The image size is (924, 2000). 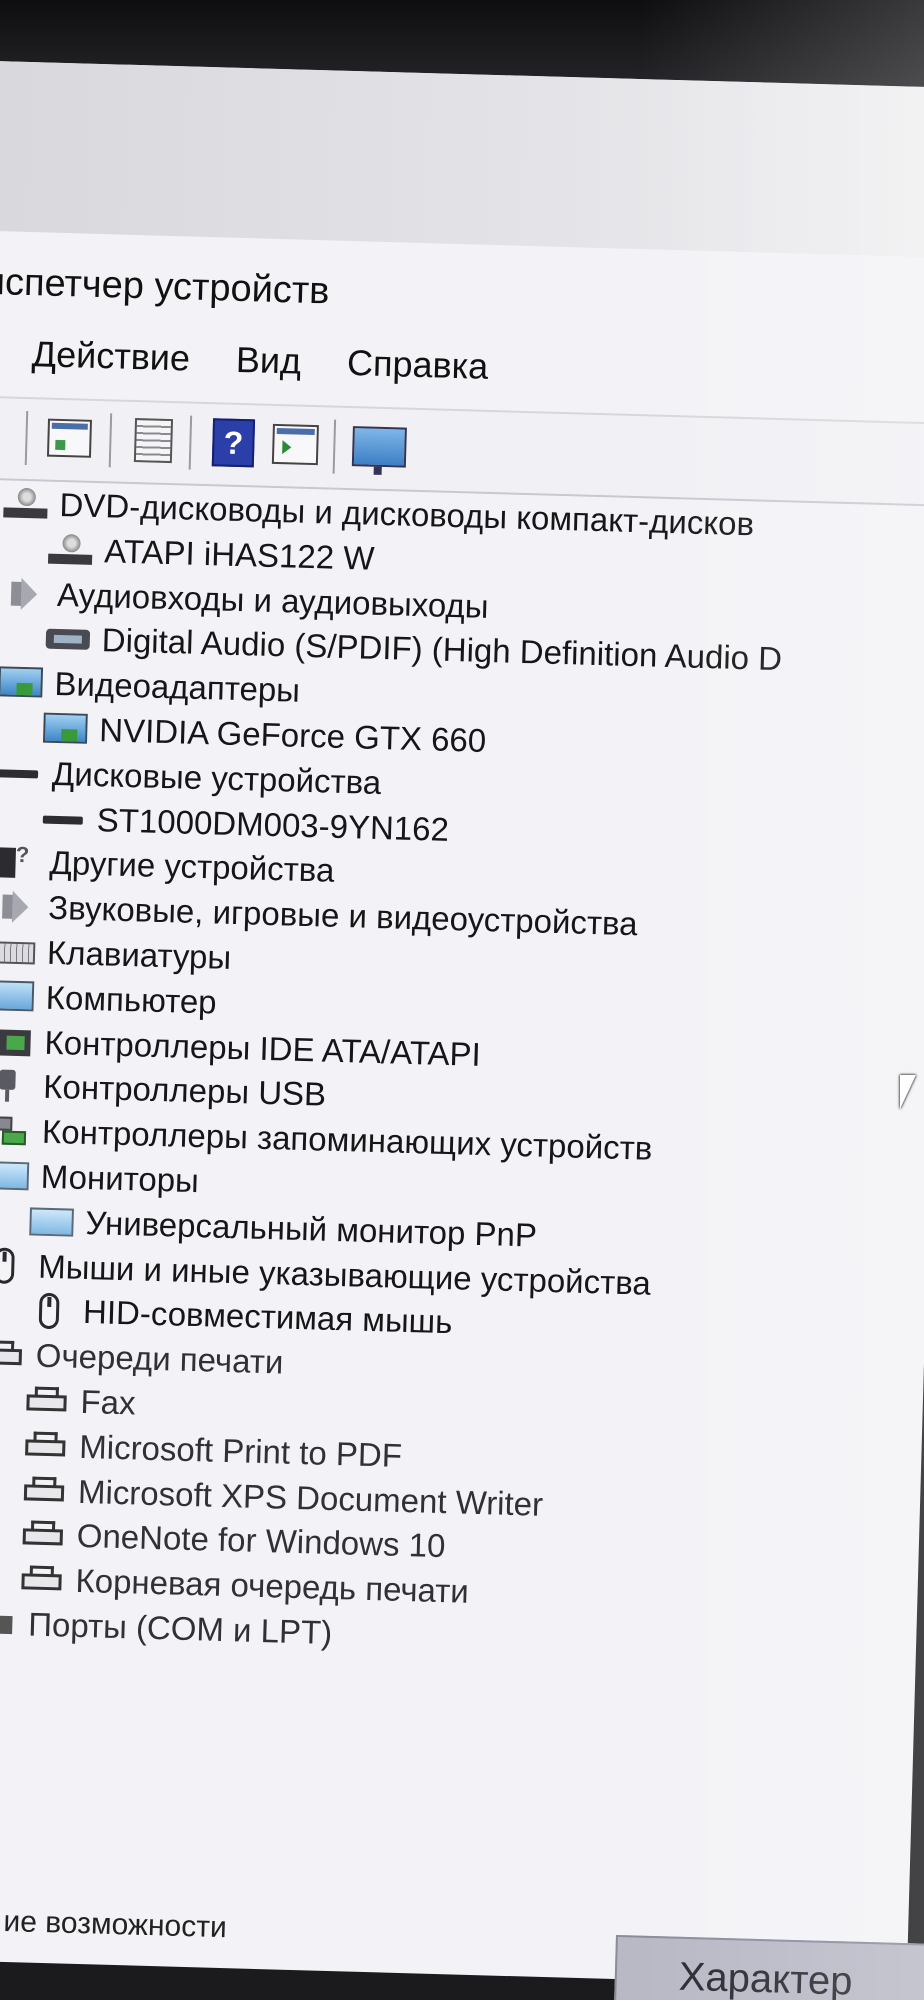 What do you see at coordinates (67, 639) in the screenshot?
I see `audio-device-icon` at bounding box center [67, 639].